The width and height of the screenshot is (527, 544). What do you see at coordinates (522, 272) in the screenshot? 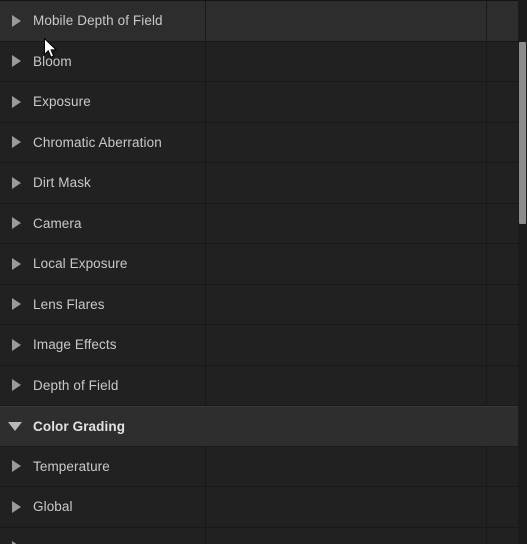
I see `vertical-scrollbar-track` at bounding box center [522, 272].